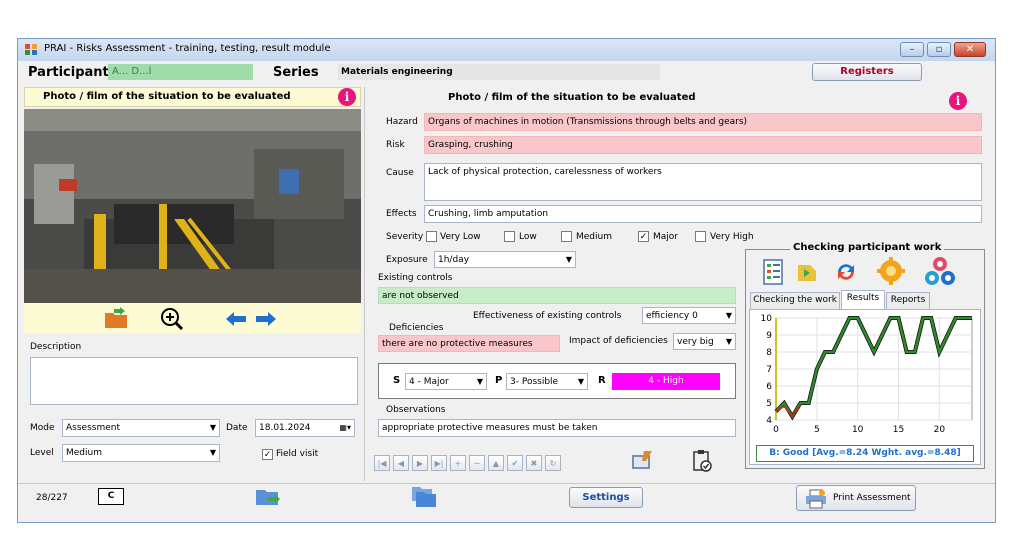 The image size is (1030, 541). What do you see at coordinates (528, 237) in the screenshot?
I see `severity-low-label: Low` at bounding box center [528, 237].